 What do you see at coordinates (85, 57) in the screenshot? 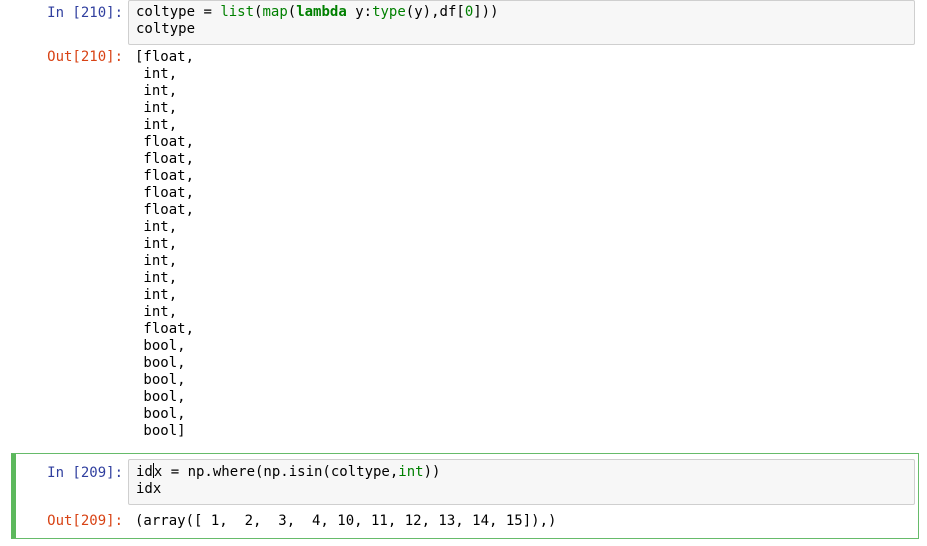
I see `output-prompt: Out[210]:` at bounding box center [85, 57].